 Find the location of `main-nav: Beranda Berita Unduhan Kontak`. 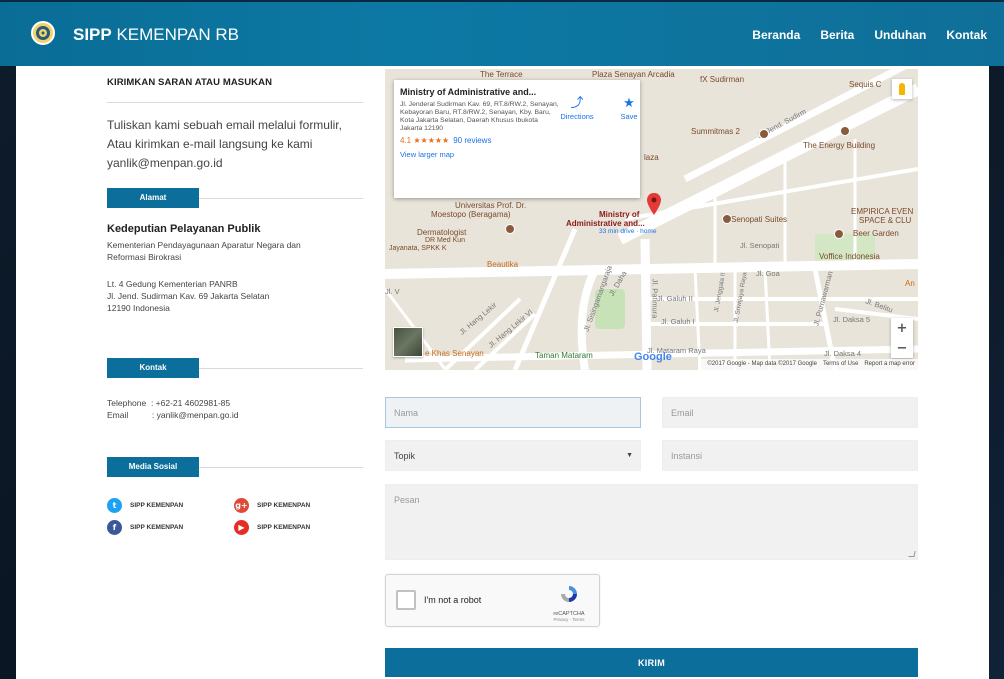

main-nav: Beranda Berita Unduhan Kontak is located at coordinates (869, 35).